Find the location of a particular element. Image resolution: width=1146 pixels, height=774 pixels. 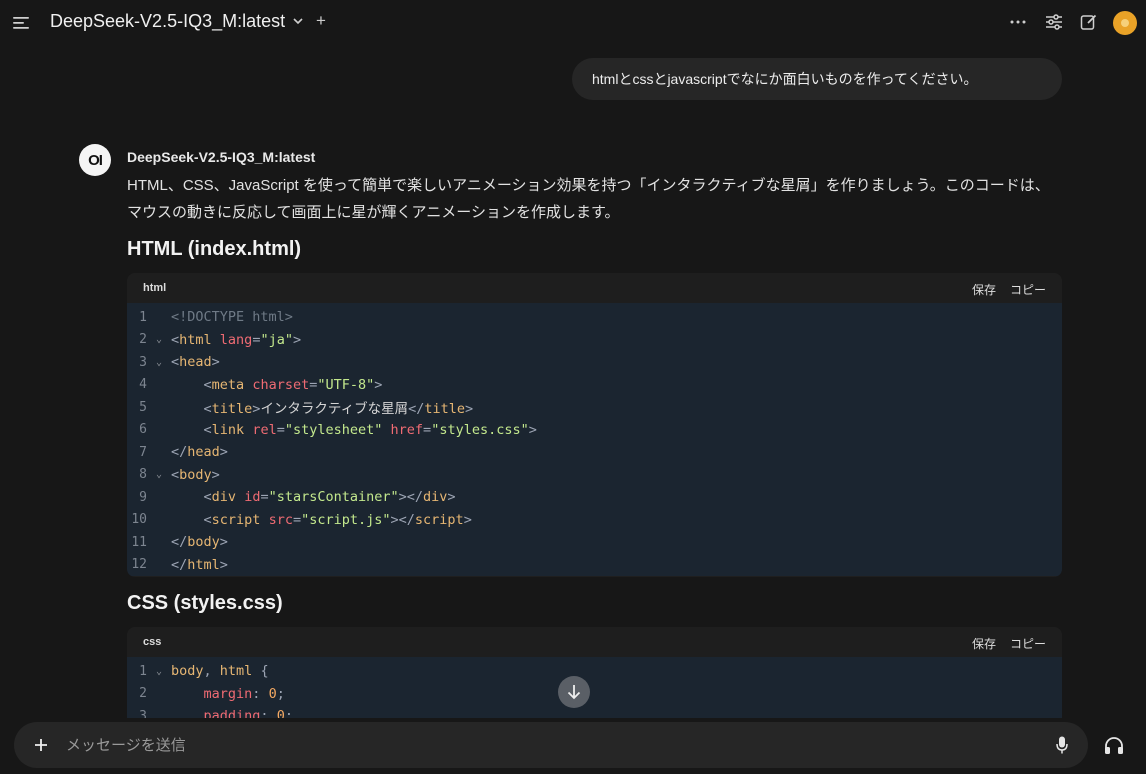

code-line: 8 ⌄ <body> is located at coordinates (594, 475).